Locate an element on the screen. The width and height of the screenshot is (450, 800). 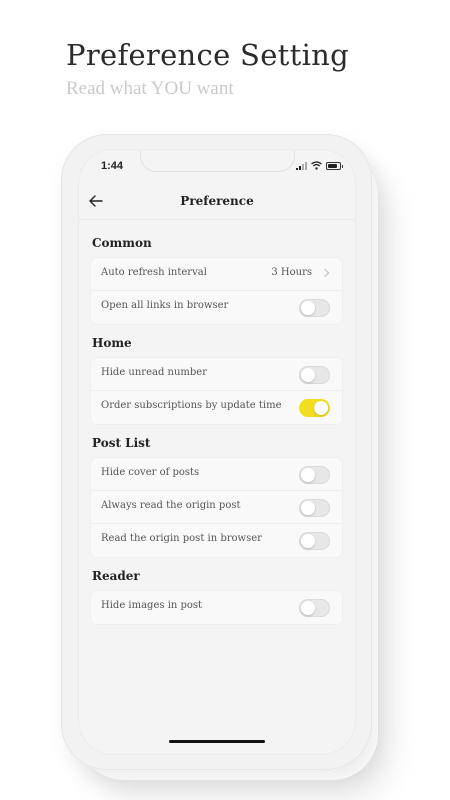
hide-images-toggle is located at coordinates (314, 608).